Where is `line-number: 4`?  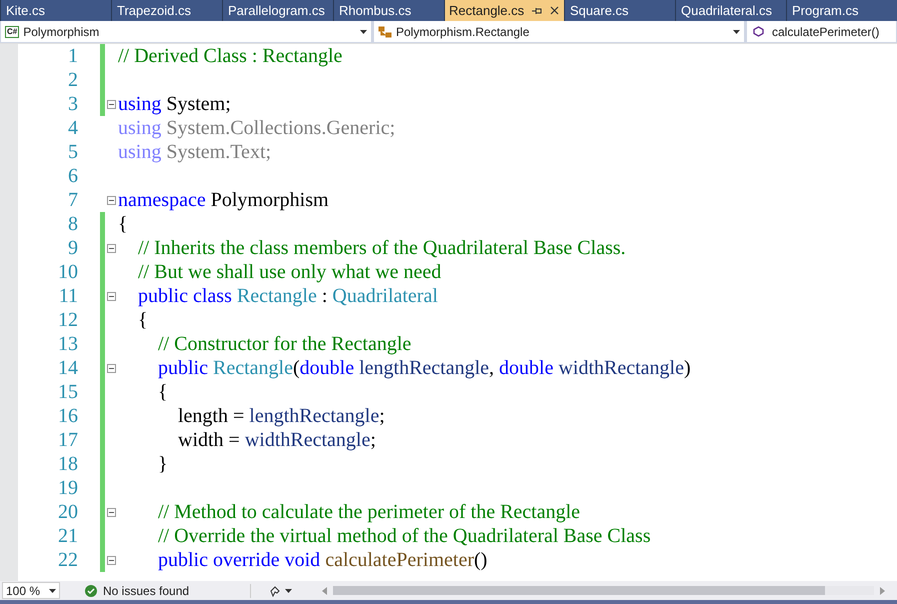
line-number: 4 is located at coordinates (72, 128).